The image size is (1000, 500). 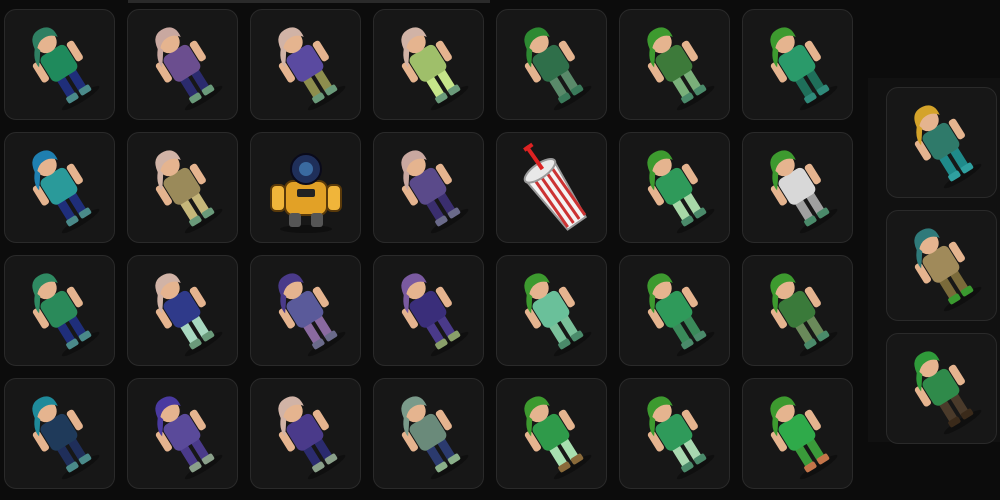 I want to click on avatar-pink-hair-skirt-icon, so click(x=312, y=438).